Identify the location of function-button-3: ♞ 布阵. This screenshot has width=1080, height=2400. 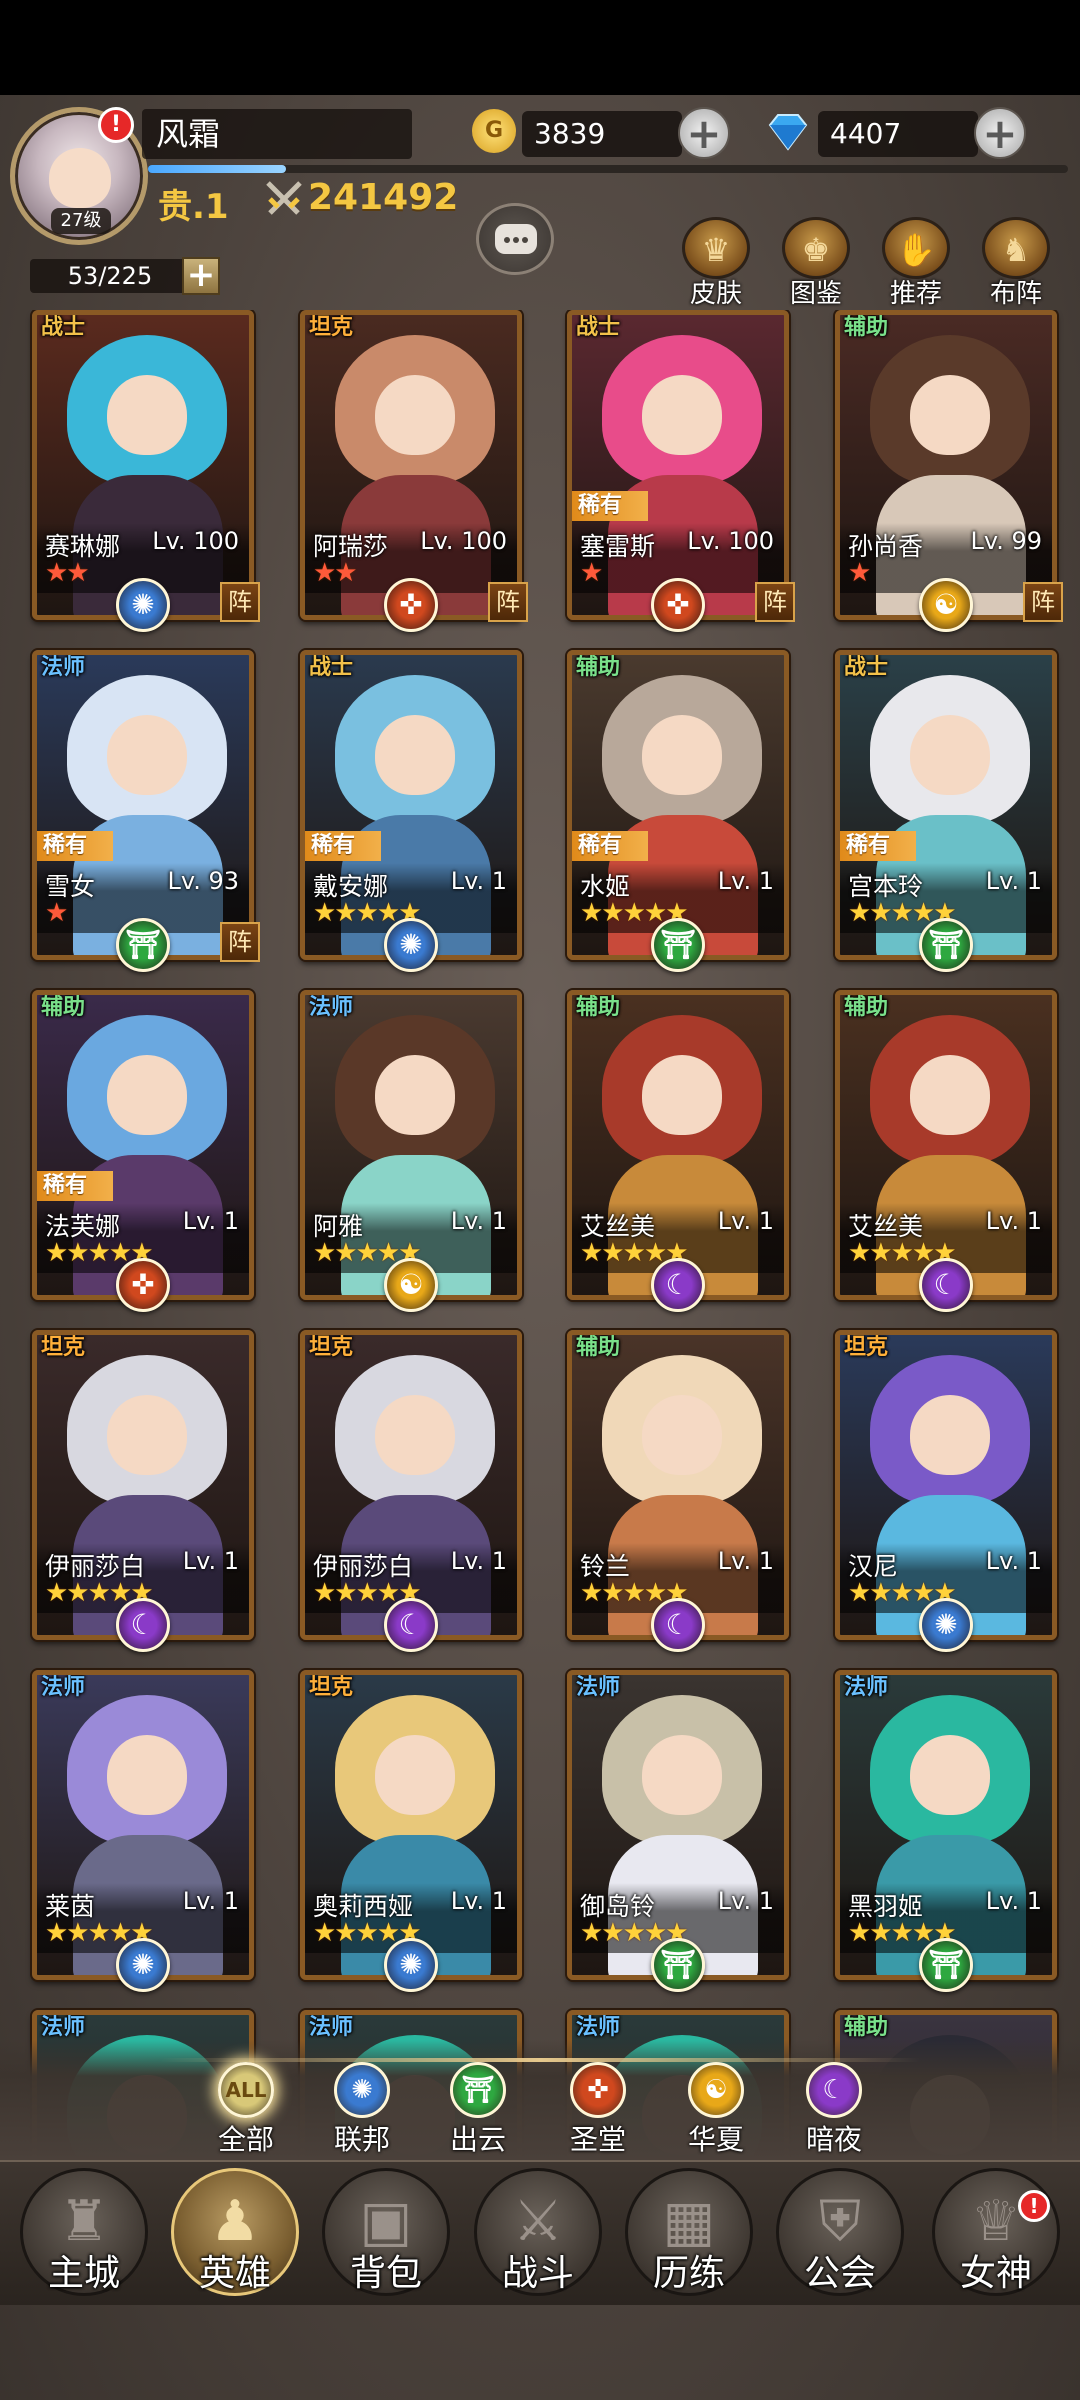
(1016, 263).